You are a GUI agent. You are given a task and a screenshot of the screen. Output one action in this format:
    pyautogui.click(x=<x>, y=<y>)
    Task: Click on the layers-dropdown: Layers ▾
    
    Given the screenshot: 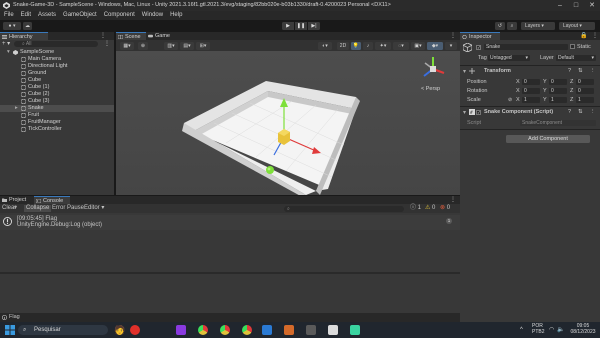 What is the action you would take?
    pyautogui.click(x=538, y=26)
    